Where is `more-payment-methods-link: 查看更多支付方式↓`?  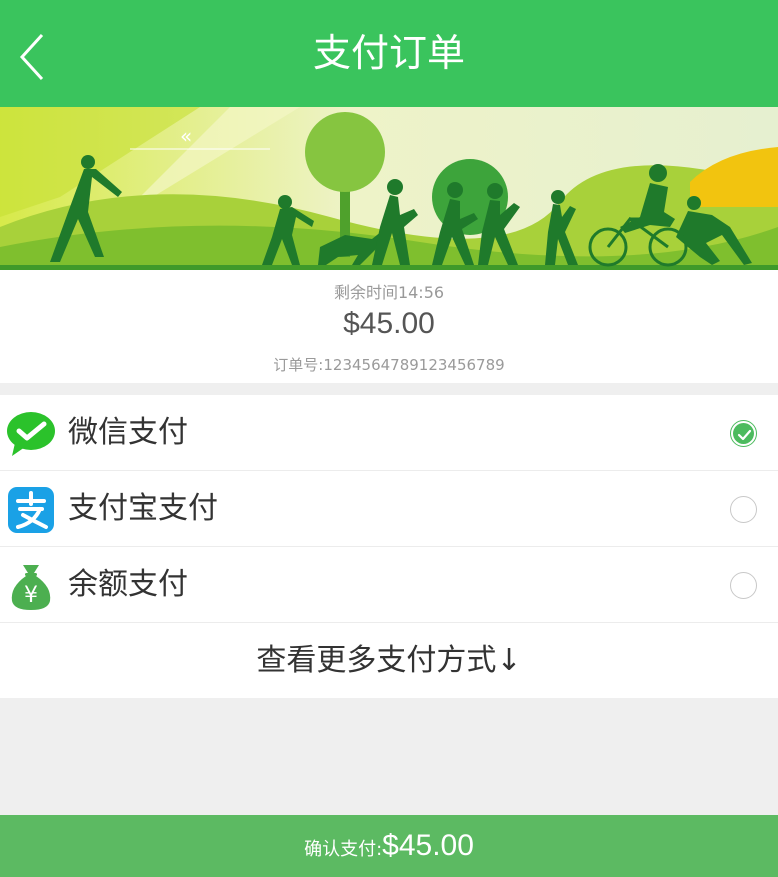 more-payment-methods-link: 查看更多支付方式↓ is located at coordinates (389, 660).